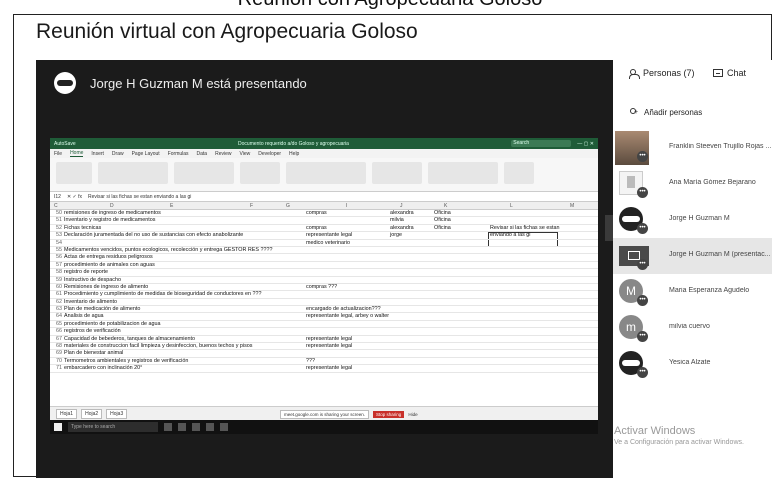  What do you see at coordinates (326, 173) in the screenshot?
I see `styles-group` at bounding box center [326, 173].